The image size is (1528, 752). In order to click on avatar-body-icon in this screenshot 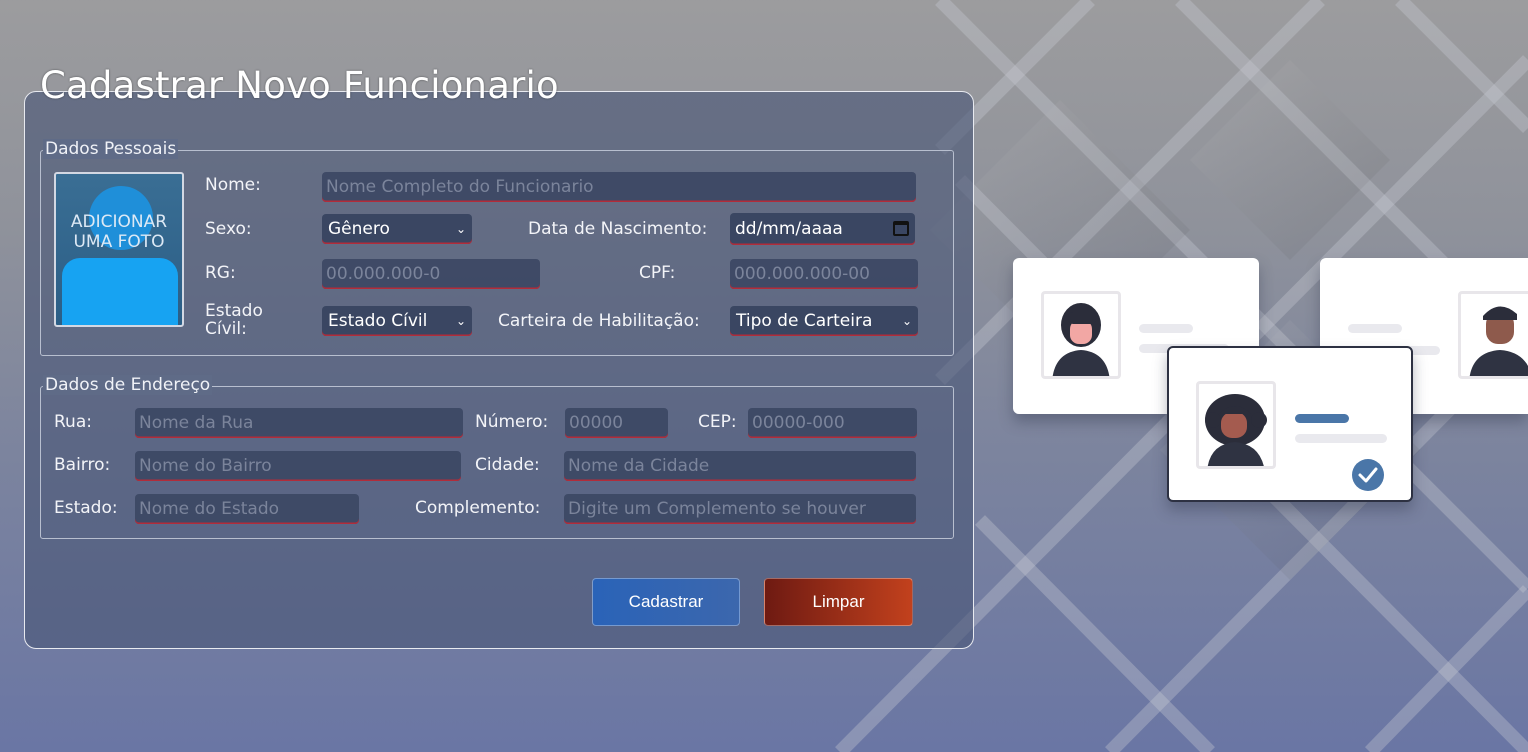, I will do `click(120, 291)`.